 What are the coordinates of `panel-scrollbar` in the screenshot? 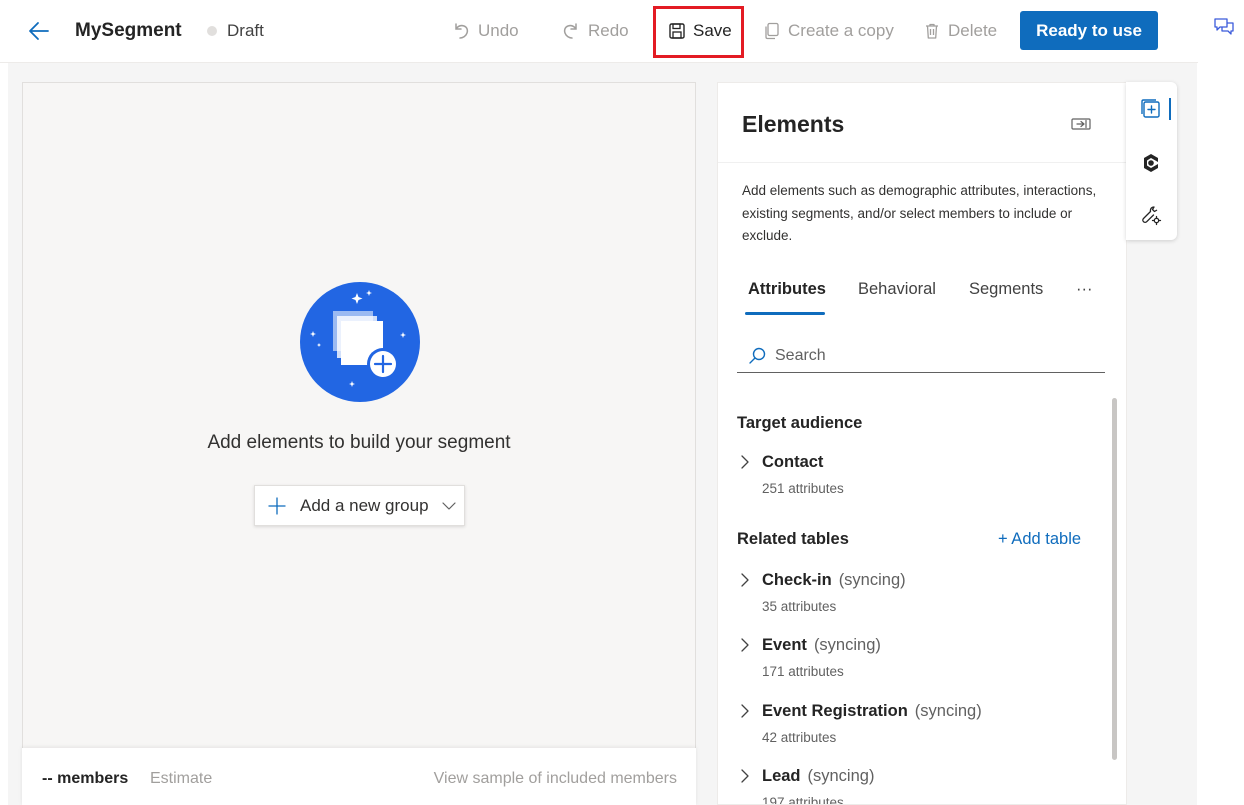 It's located at (1114, 579).